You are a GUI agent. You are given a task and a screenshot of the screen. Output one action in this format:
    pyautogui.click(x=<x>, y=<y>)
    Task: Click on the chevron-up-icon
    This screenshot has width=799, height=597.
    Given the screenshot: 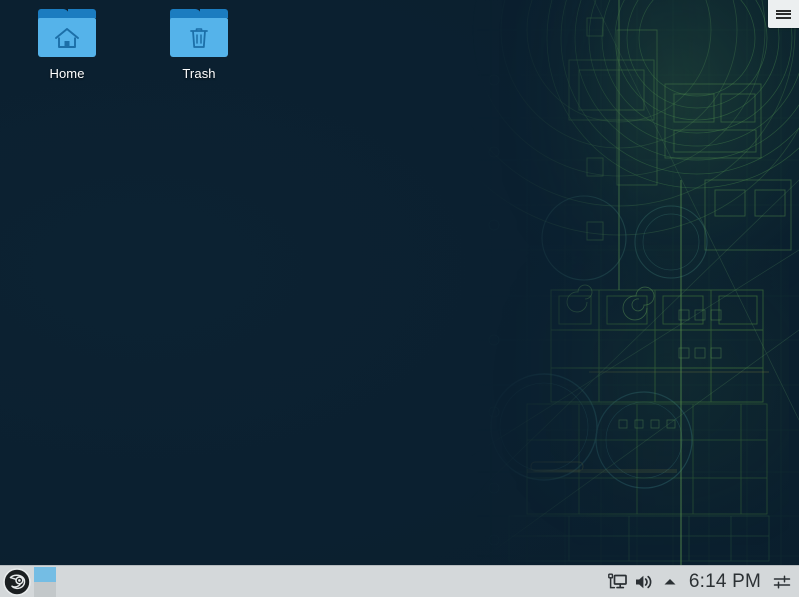 What is the action you would take?
    pyautogui.click(x=670, y=582)
    